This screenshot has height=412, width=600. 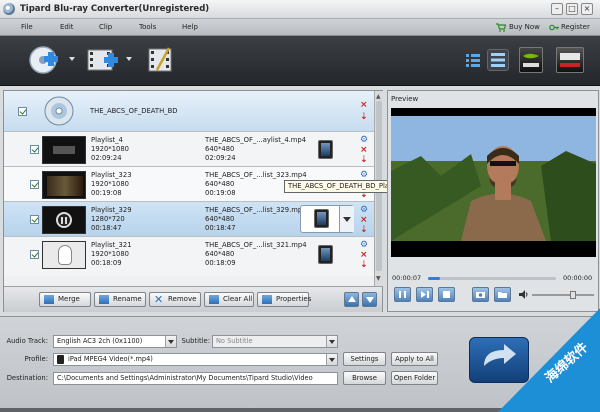 What do you see at coordinates (105, 27) in the screenshot?
I see `menu-clip: Clip` at bounding box center [105, 27].